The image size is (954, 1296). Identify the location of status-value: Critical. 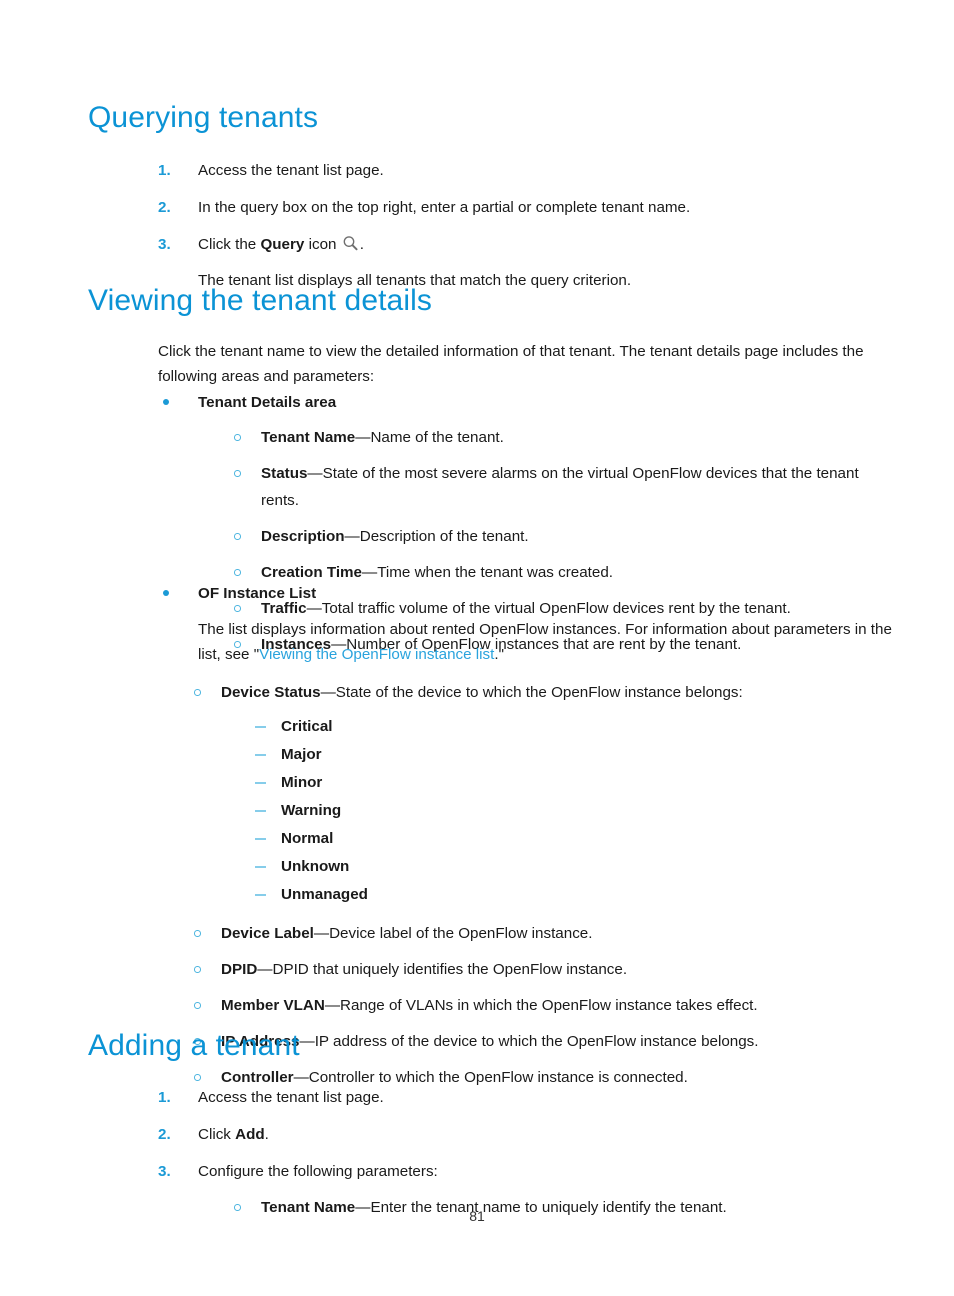
(307, 726).